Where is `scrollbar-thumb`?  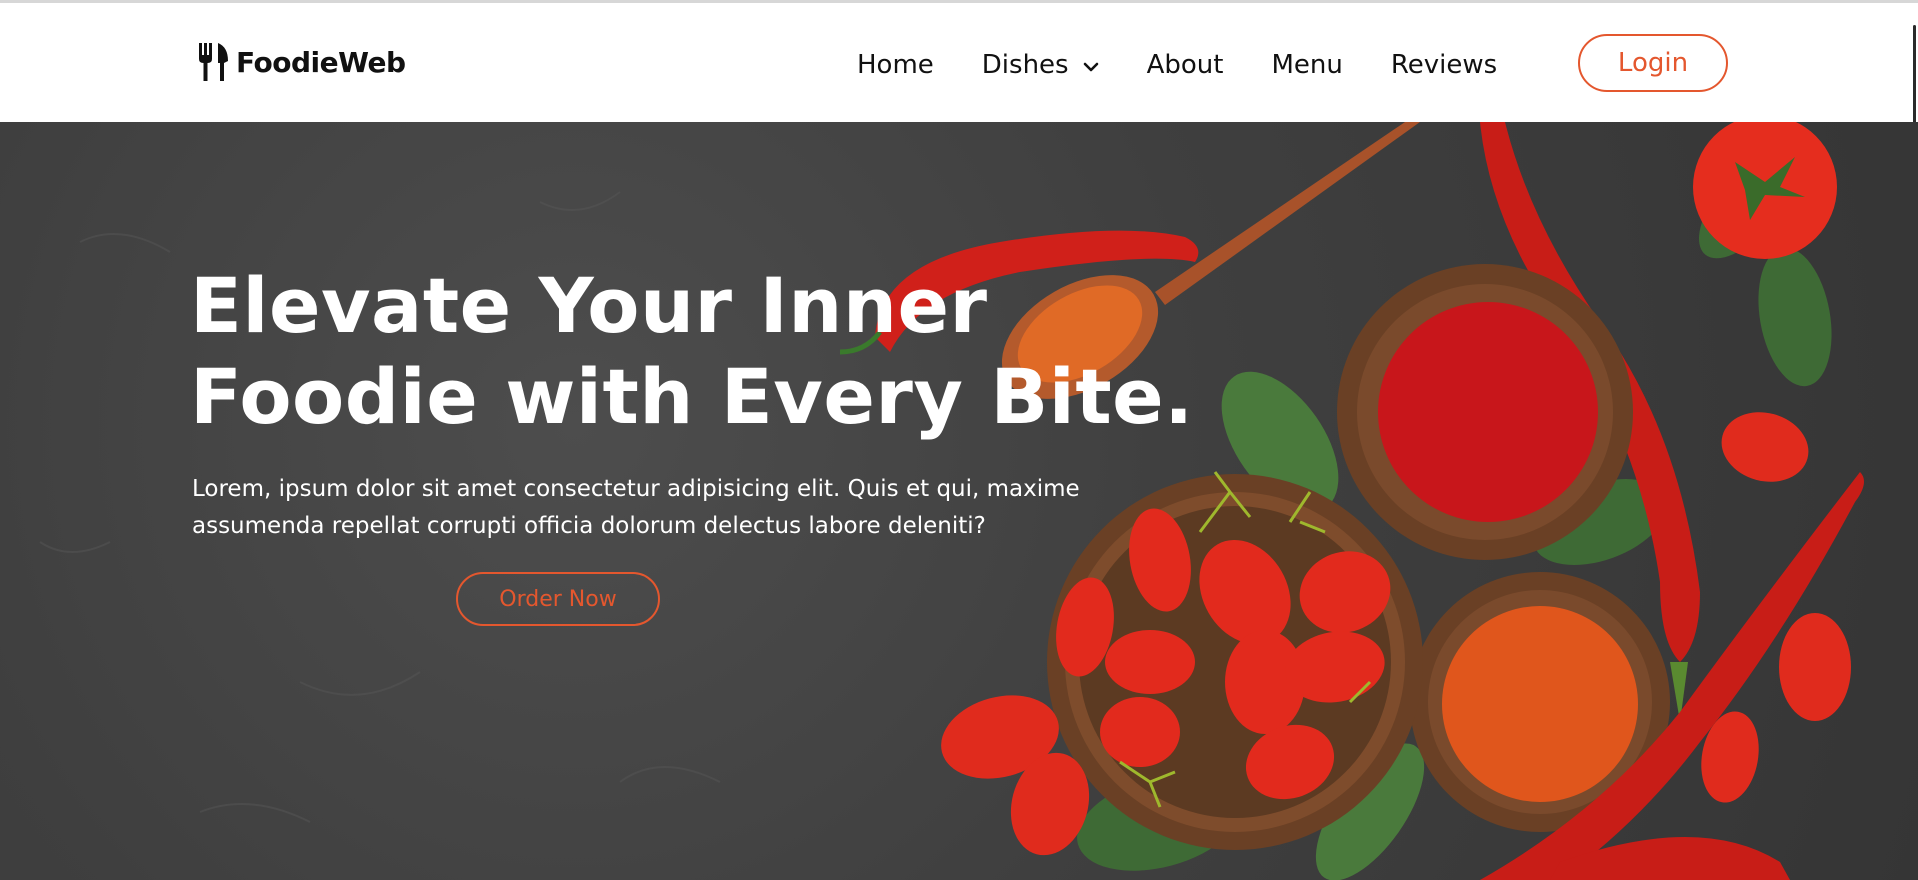 scrollbar-thumb is located at coordinates (1914, 75).